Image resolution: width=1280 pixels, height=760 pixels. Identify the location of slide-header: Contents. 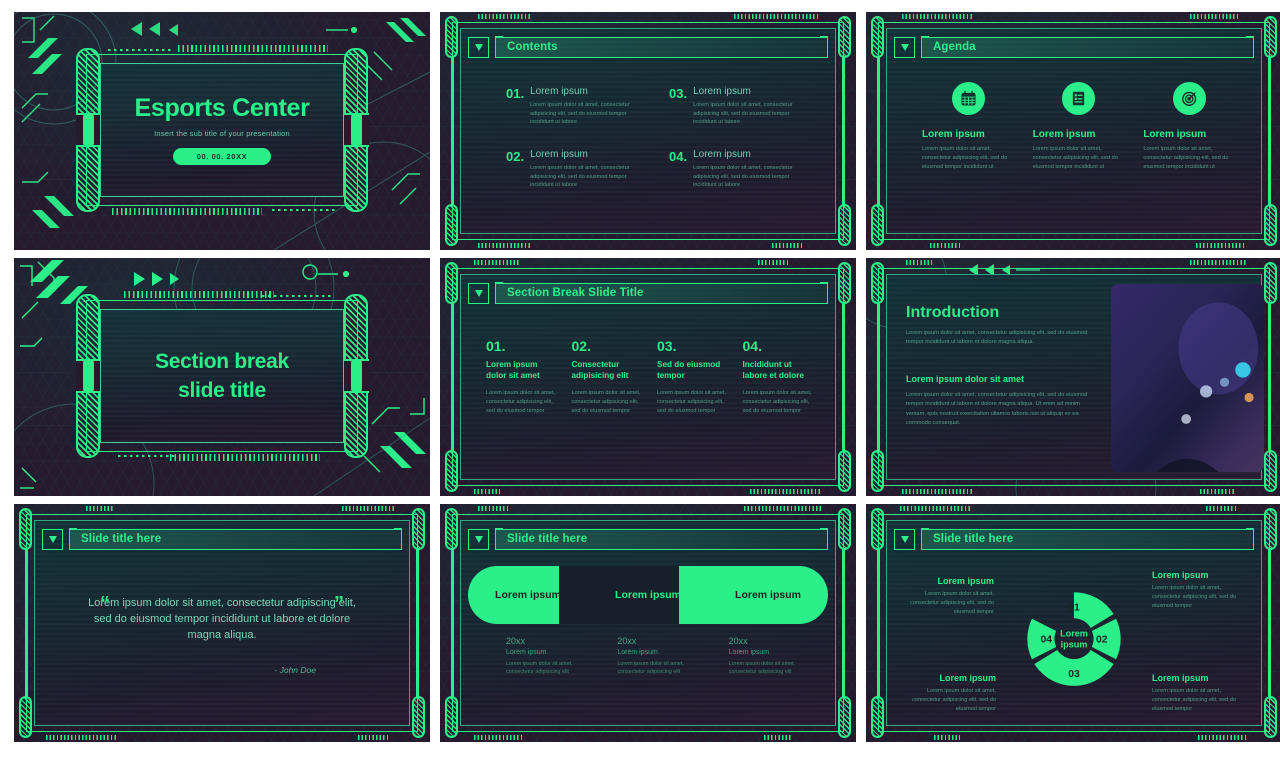
(648, 47).